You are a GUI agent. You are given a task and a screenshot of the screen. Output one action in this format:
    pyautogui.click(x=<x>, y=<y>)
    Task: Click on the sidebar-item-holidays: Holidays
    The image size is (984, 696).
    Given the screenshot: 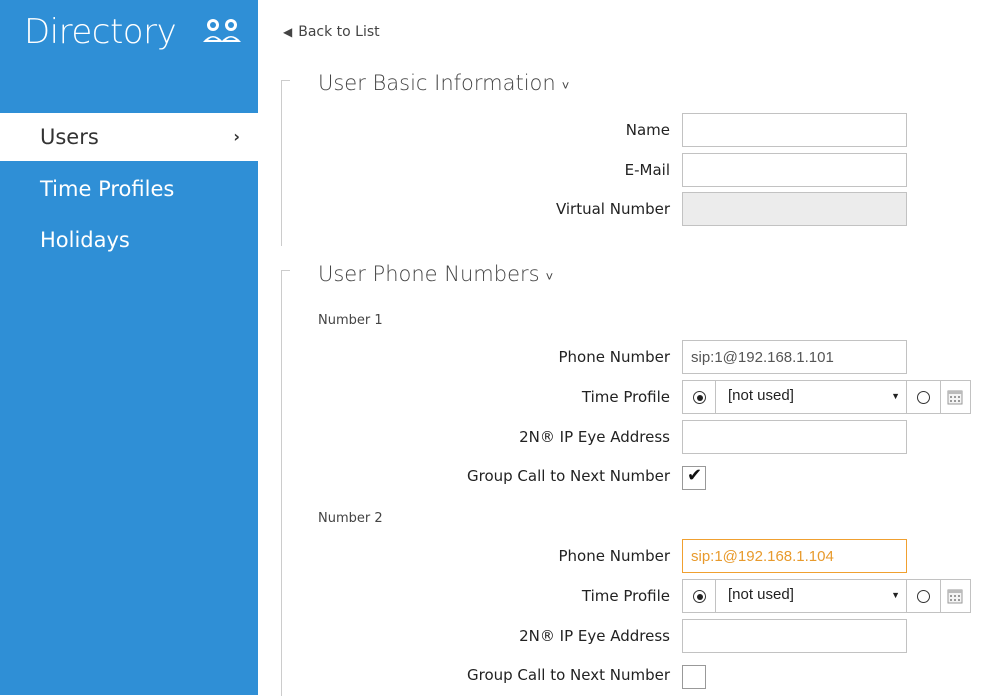 What is the action you would take?
    pyautogui.click(x=129, y=240)
    